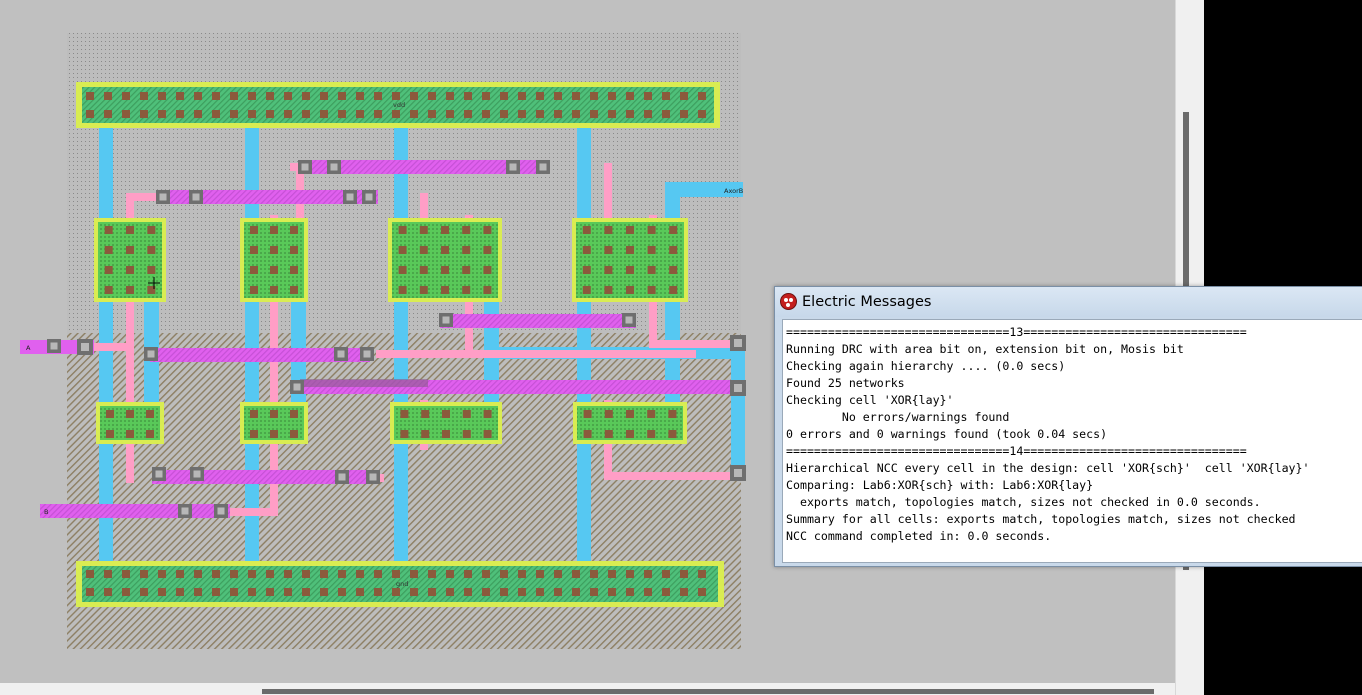 This screenshot has height=695, width=1362. Describe the element at coordinates (926, 366) in the screenshot. I see `message-line: Checking again hierarchy .... (0.0 secs)` at that location.